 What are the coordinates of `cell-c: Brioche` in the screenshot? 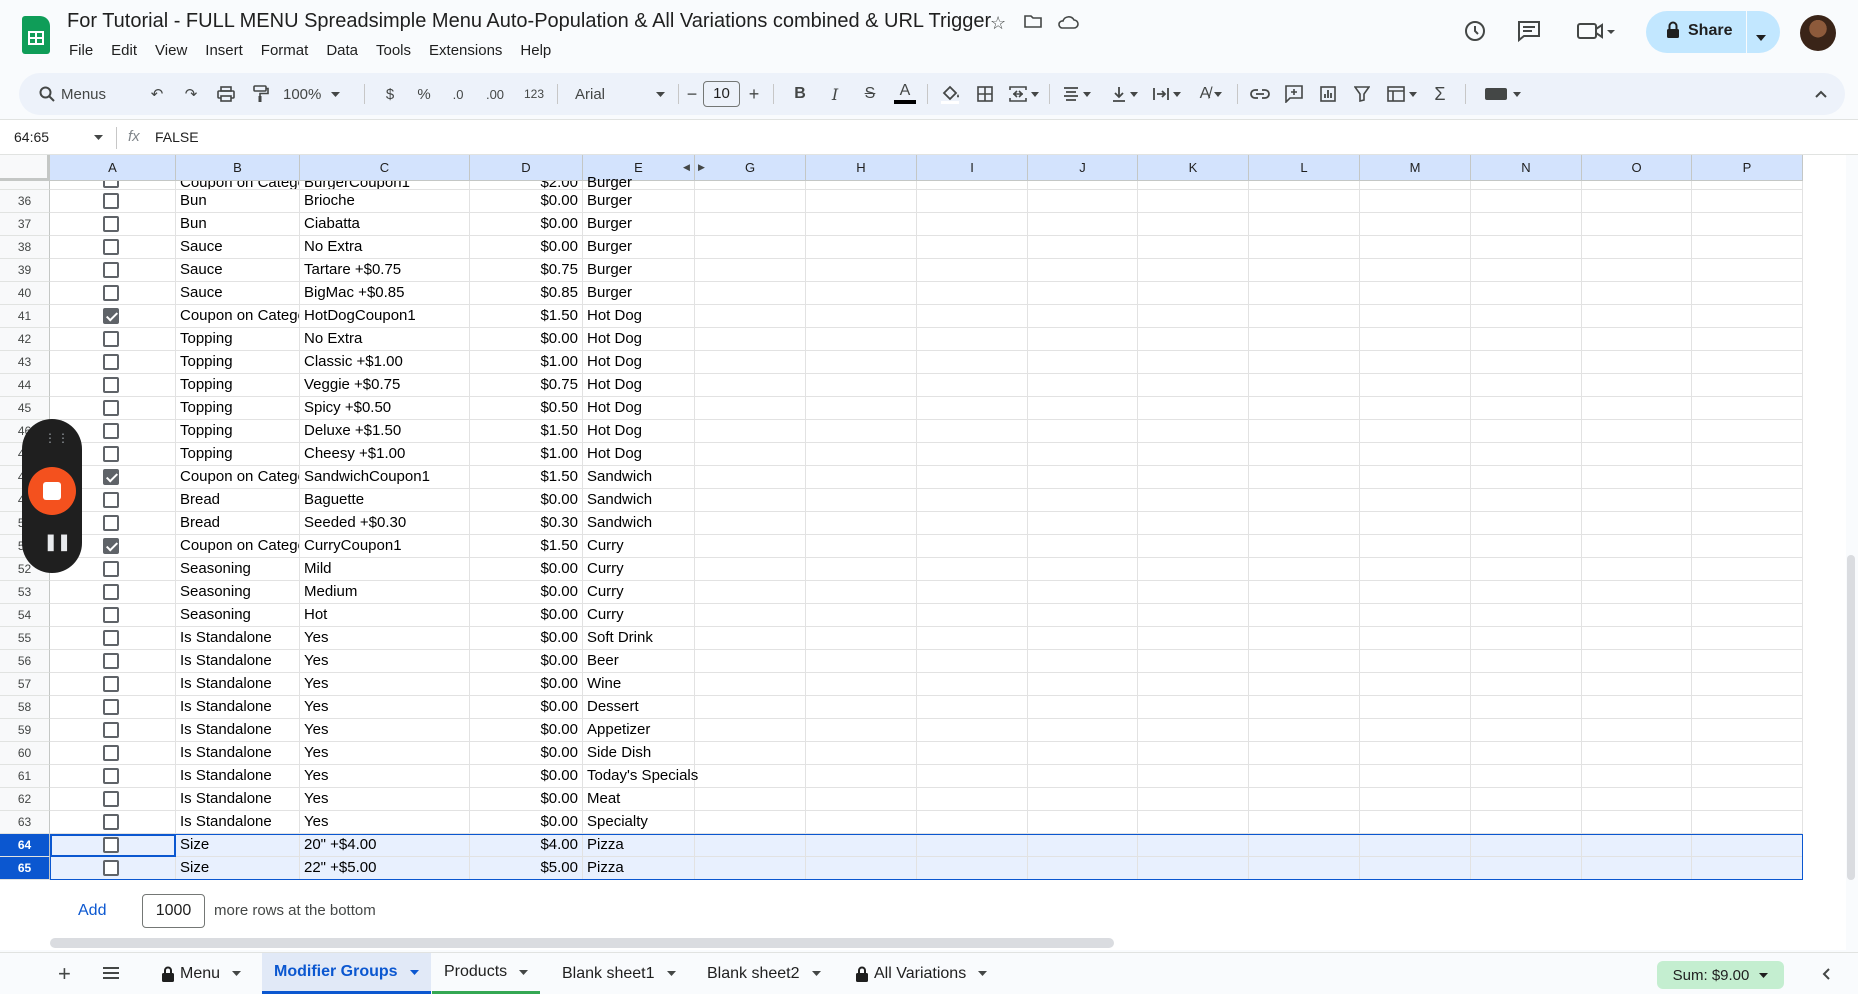 It's located at (385, 201).